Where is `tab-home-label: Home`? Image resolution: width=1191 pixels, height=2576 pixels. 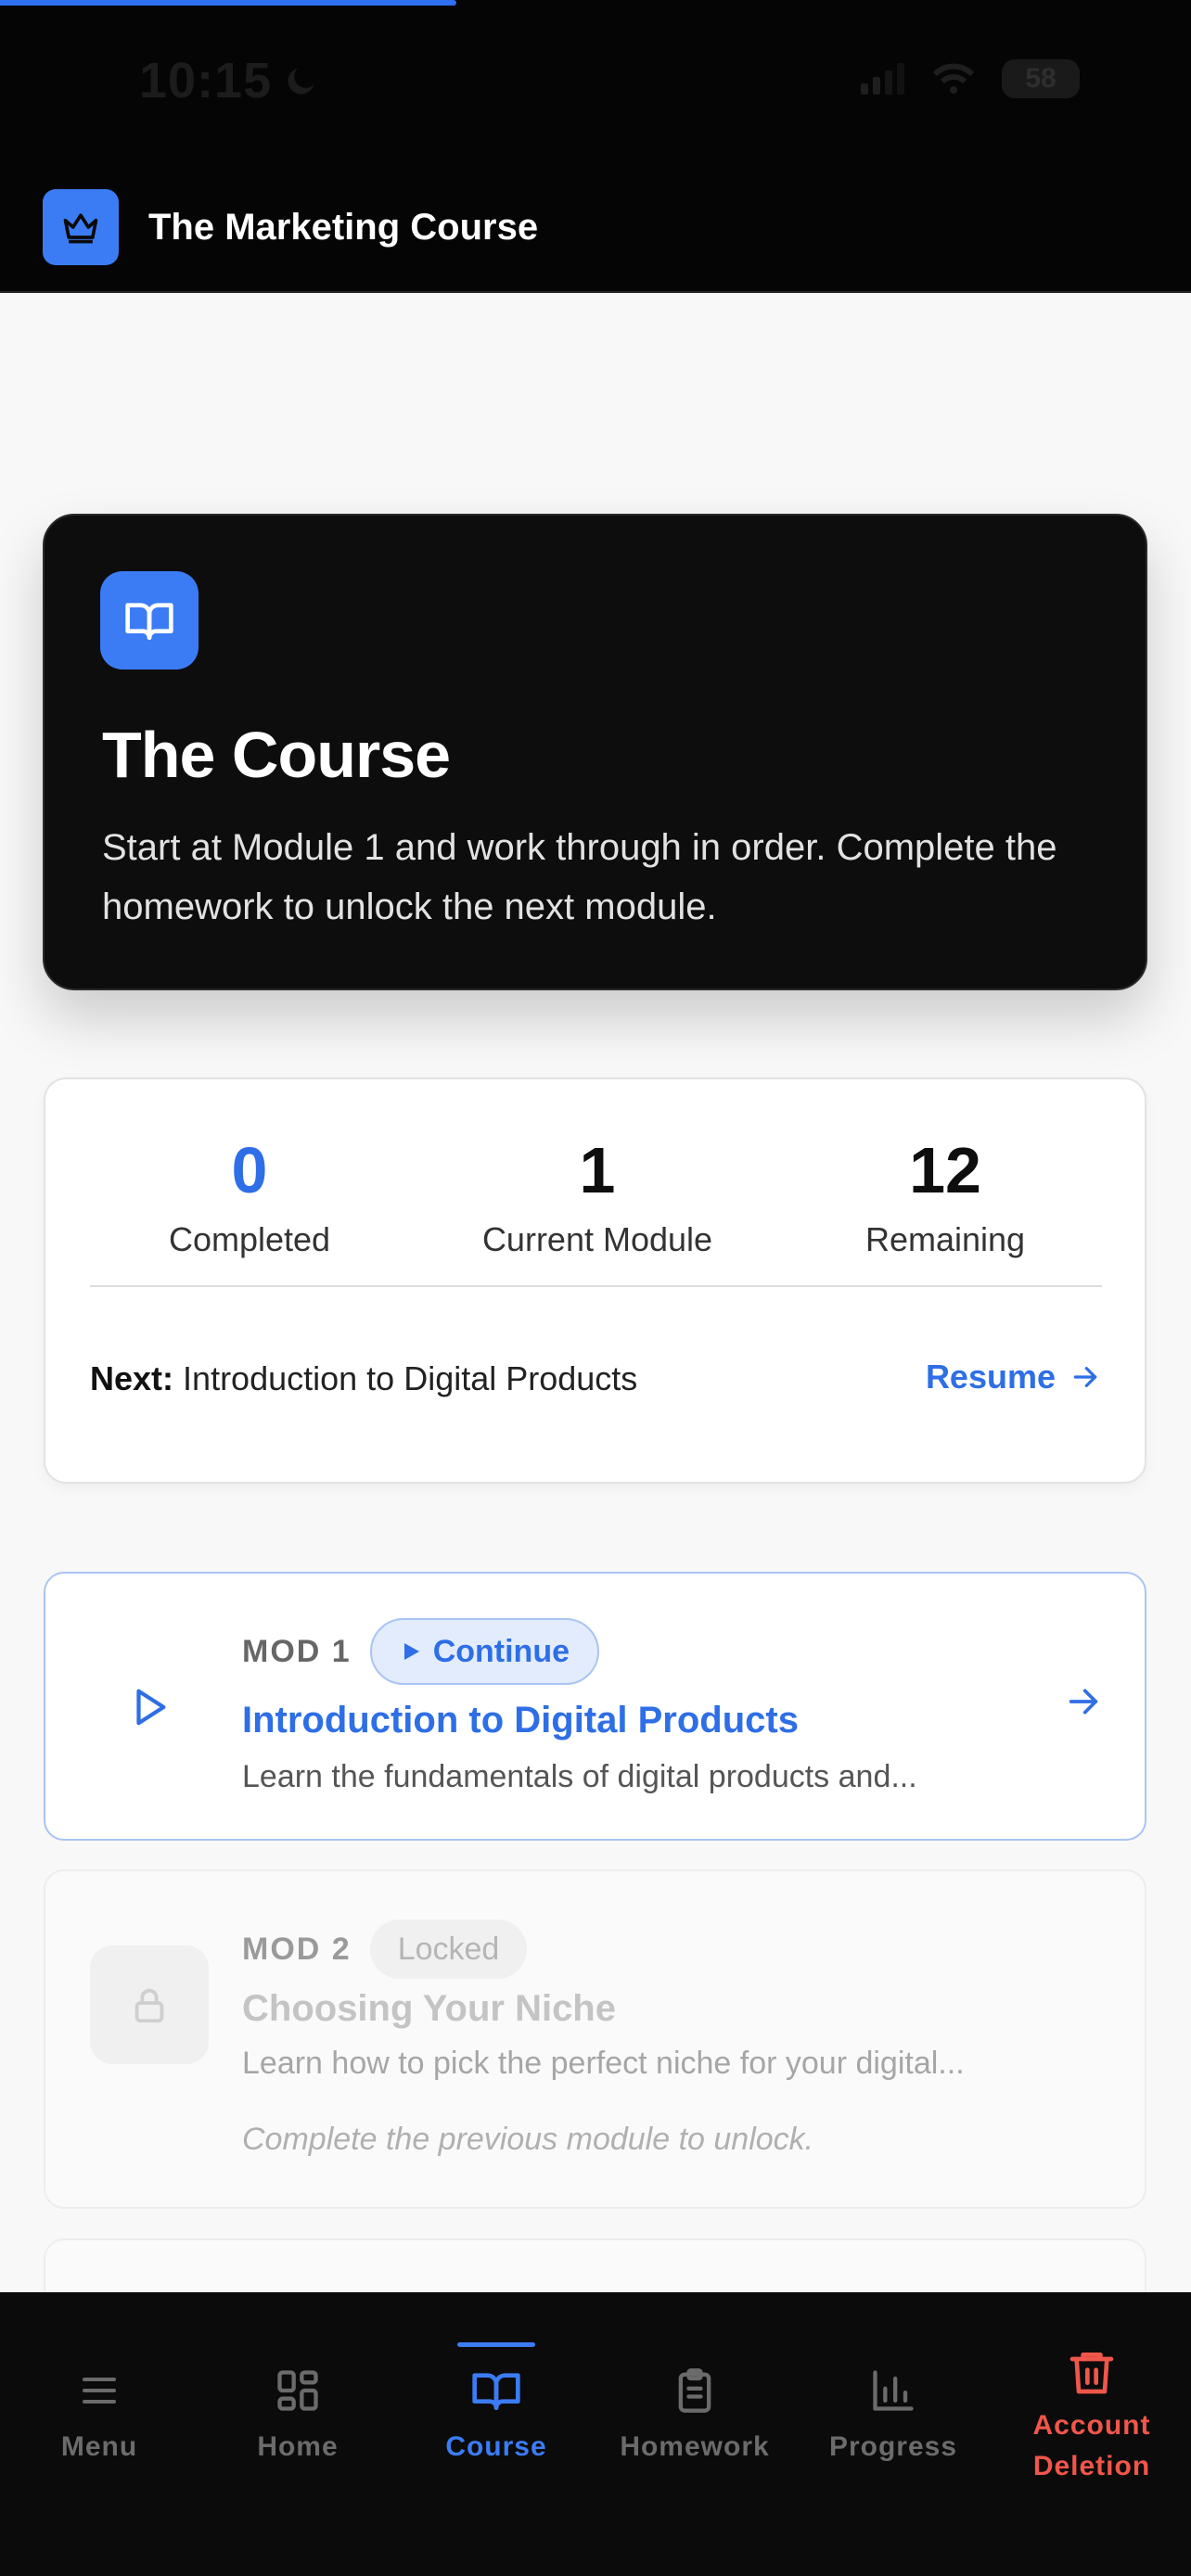 tab-home-label: Home is located at coordinates (298, 2446).